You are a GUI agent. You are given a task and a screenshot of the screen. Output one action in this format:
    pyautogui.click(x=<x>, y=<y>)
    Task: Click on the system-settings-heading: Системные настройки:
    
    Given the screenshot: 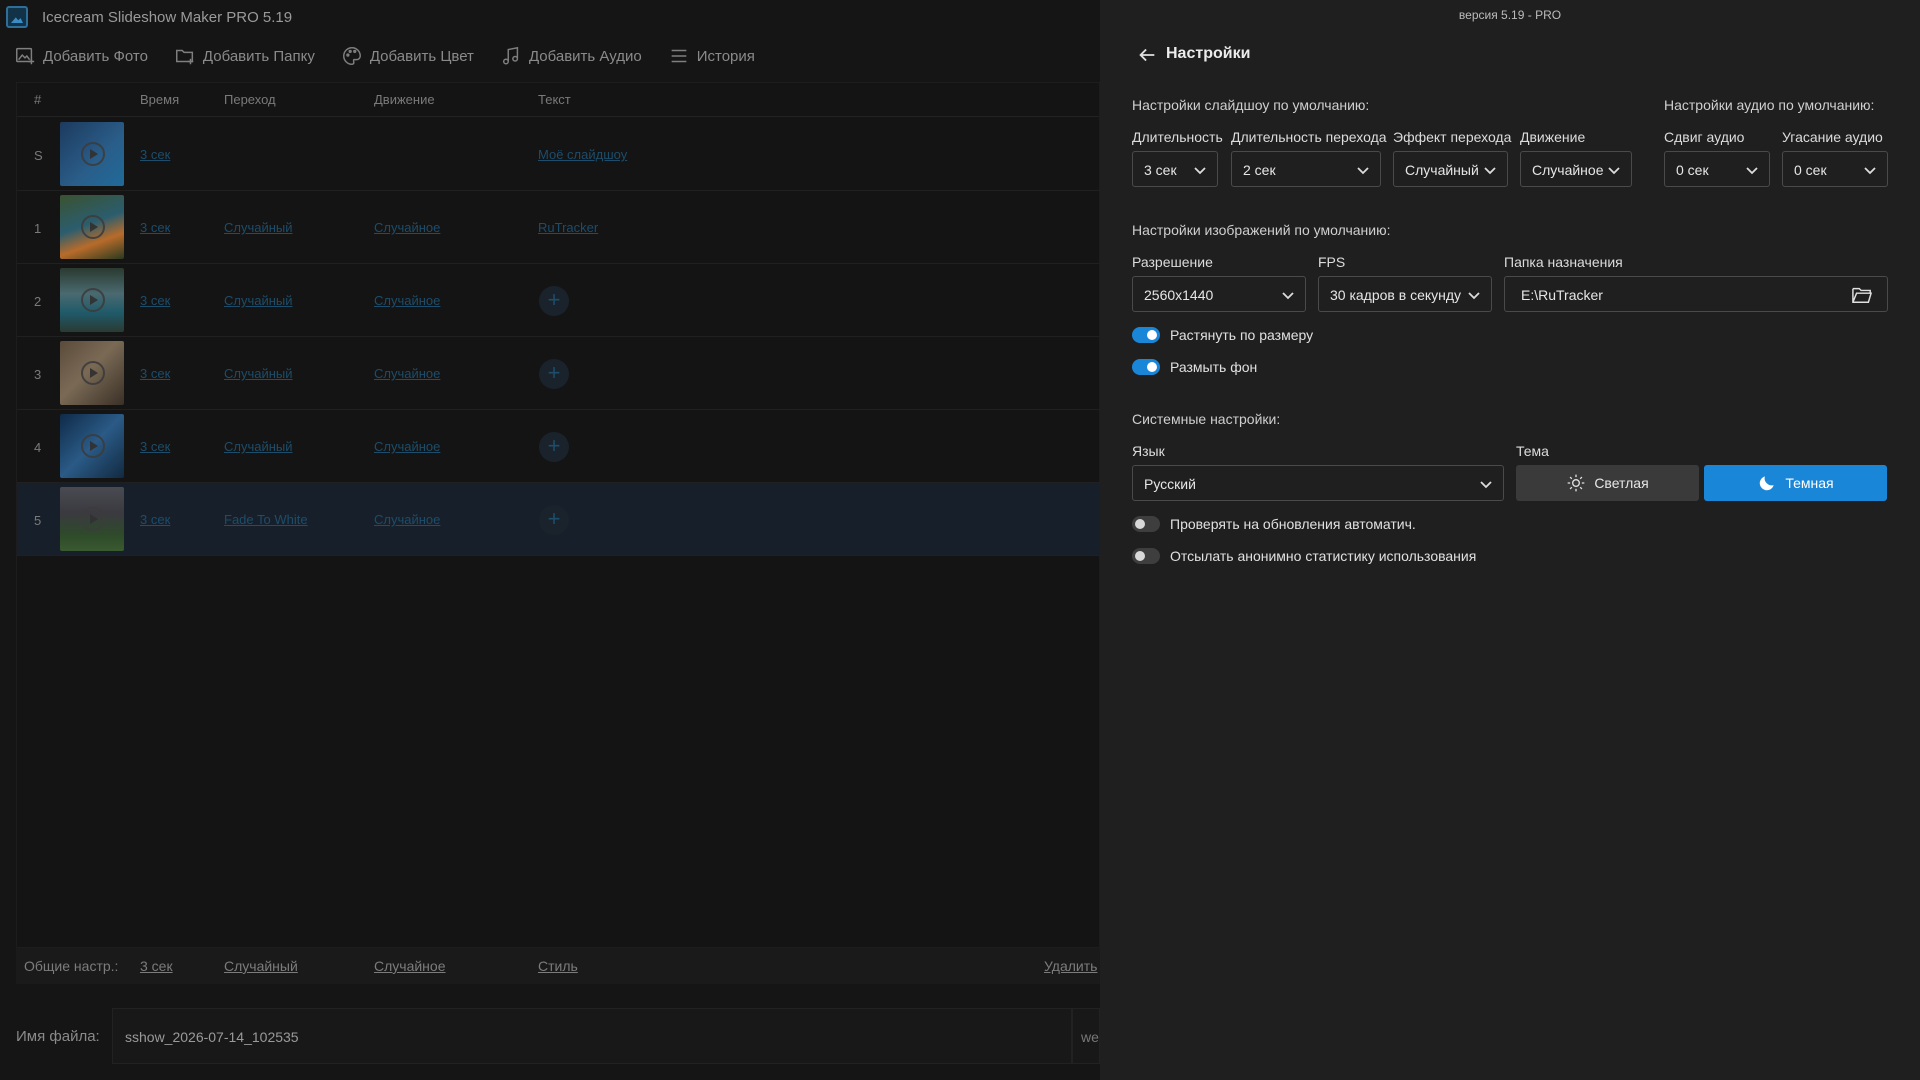 What is the action you would take?
    pyautogui.click(x=1206, y=419)
    